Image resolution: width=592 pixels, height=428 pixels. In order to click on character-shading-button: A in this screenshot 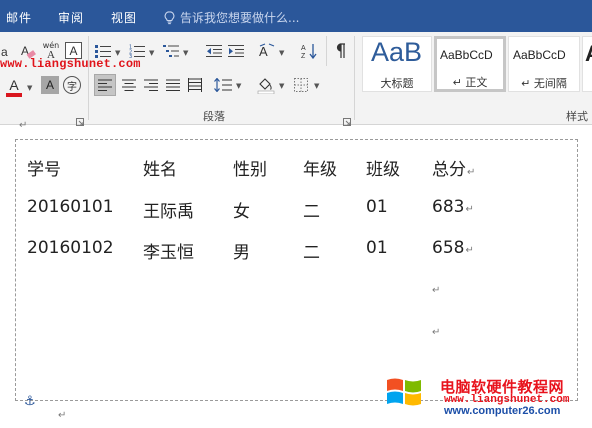, I will do `click(50, 85)`.